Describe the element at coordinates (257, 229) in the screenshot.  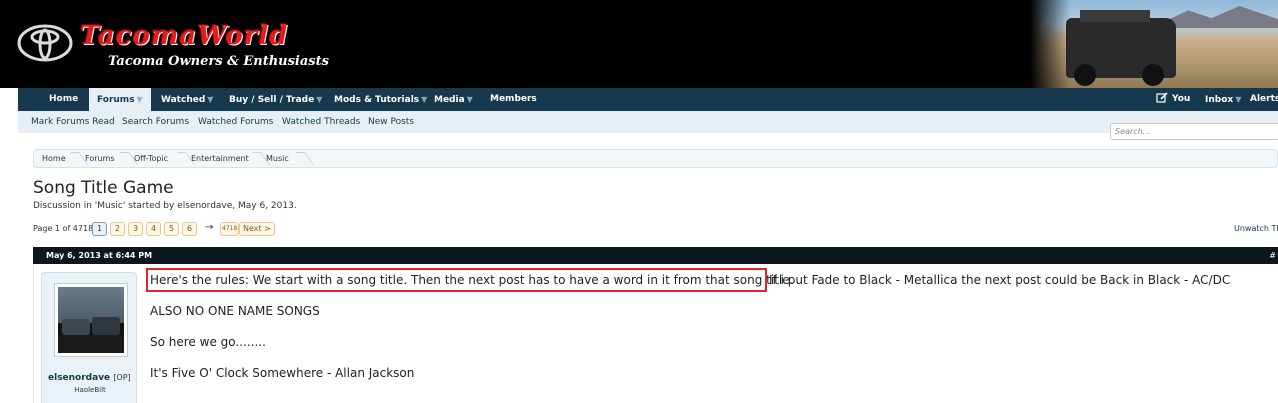
I see `next-page-button: Next >` at that location.